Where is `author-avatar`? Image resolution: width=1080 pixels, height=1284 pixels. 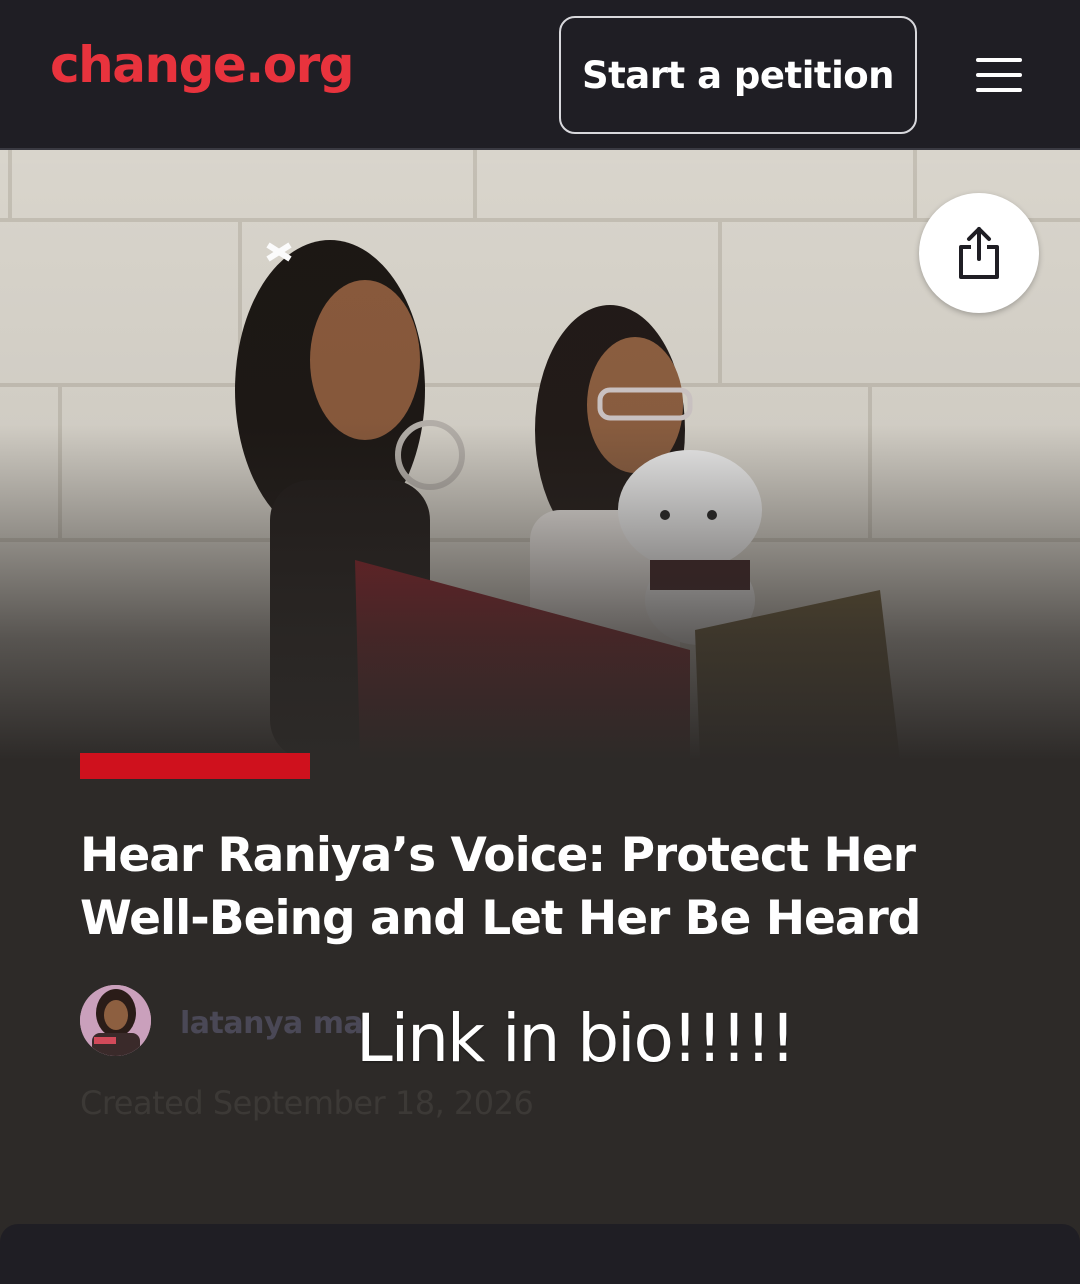
author-avatar is located at coordinates (115, 1020).